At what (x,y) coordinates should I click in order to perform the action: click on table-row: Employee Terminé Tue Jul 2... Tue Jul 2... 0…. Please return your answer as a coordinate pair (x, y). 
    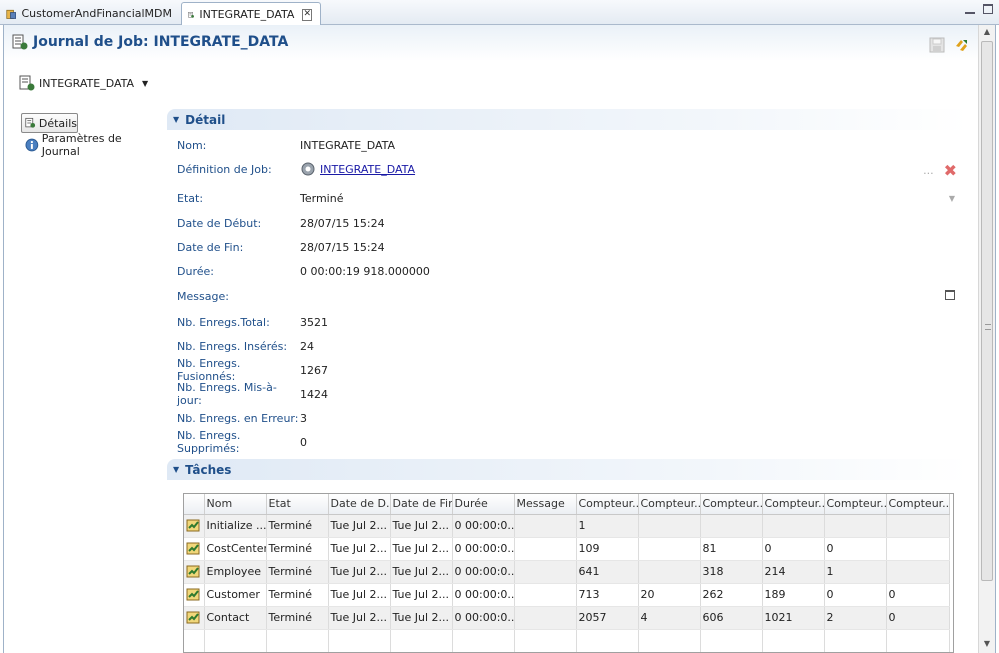
    Looking at the image, I should click on (567, 572).